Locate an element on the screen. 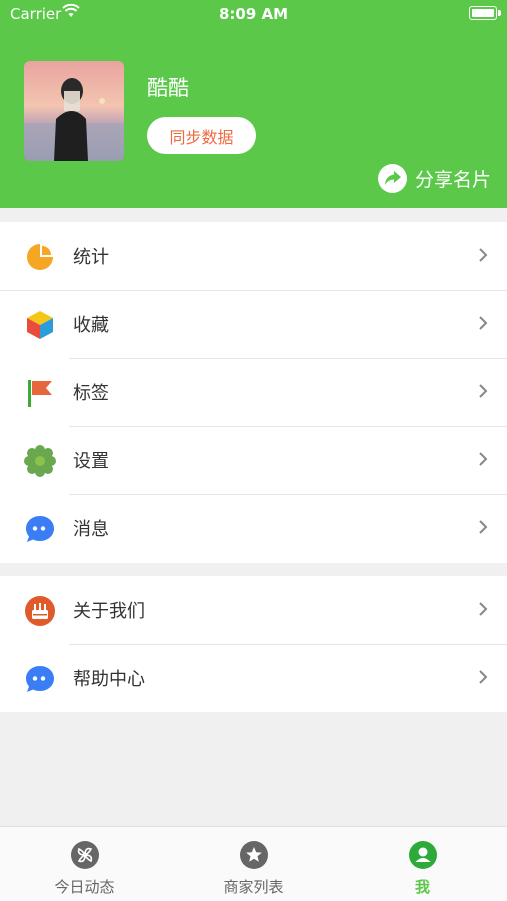 The width and height of the screenshot is (507, 901). menu-item-messages: 消息 is located at coordinates (253, 528).